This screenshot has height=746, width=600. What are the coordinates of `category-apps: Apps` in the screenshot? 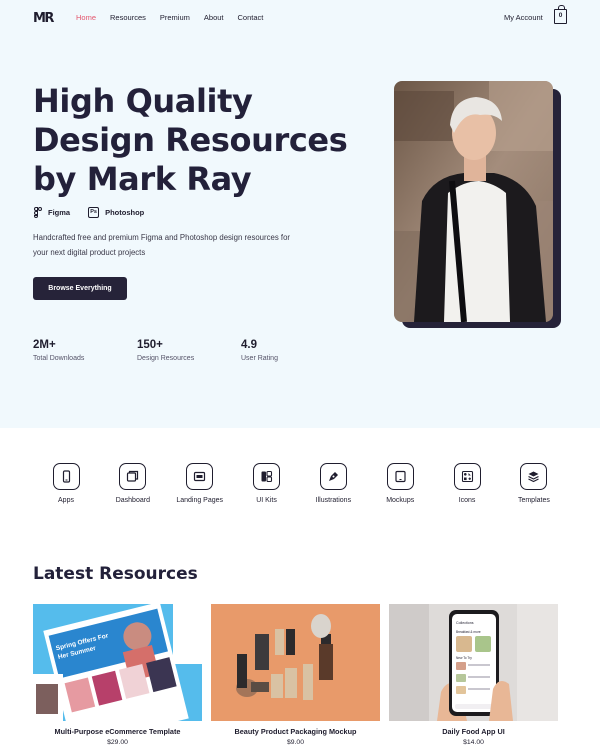 It's located at (66, 483).